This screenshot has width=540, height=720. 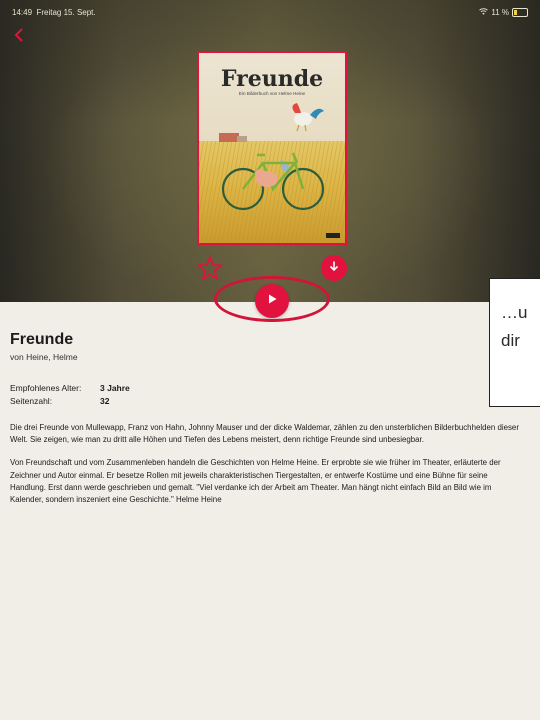 I want to click on age-value: 3 Jahre, so click(x=115, y=388).